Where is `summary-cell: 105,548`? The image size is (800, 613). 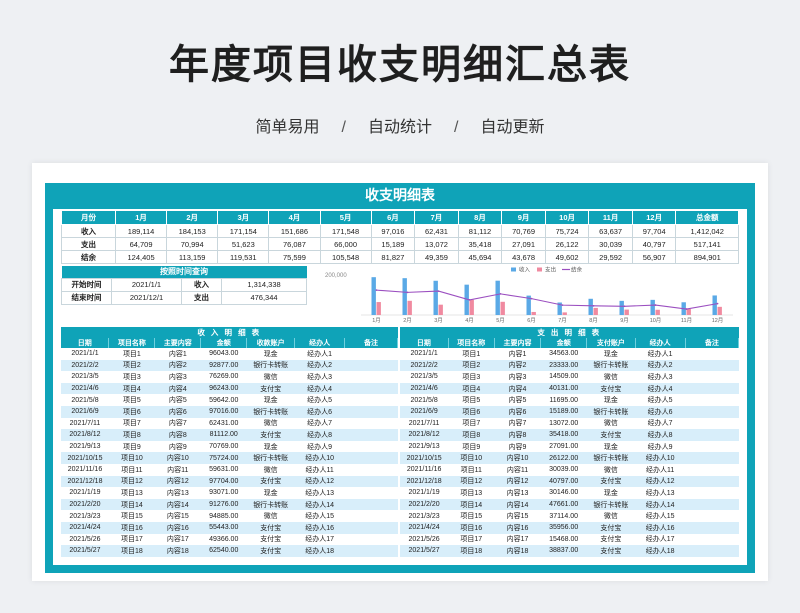 summary-cell: 105,548 is located at coordinates (345, 257).